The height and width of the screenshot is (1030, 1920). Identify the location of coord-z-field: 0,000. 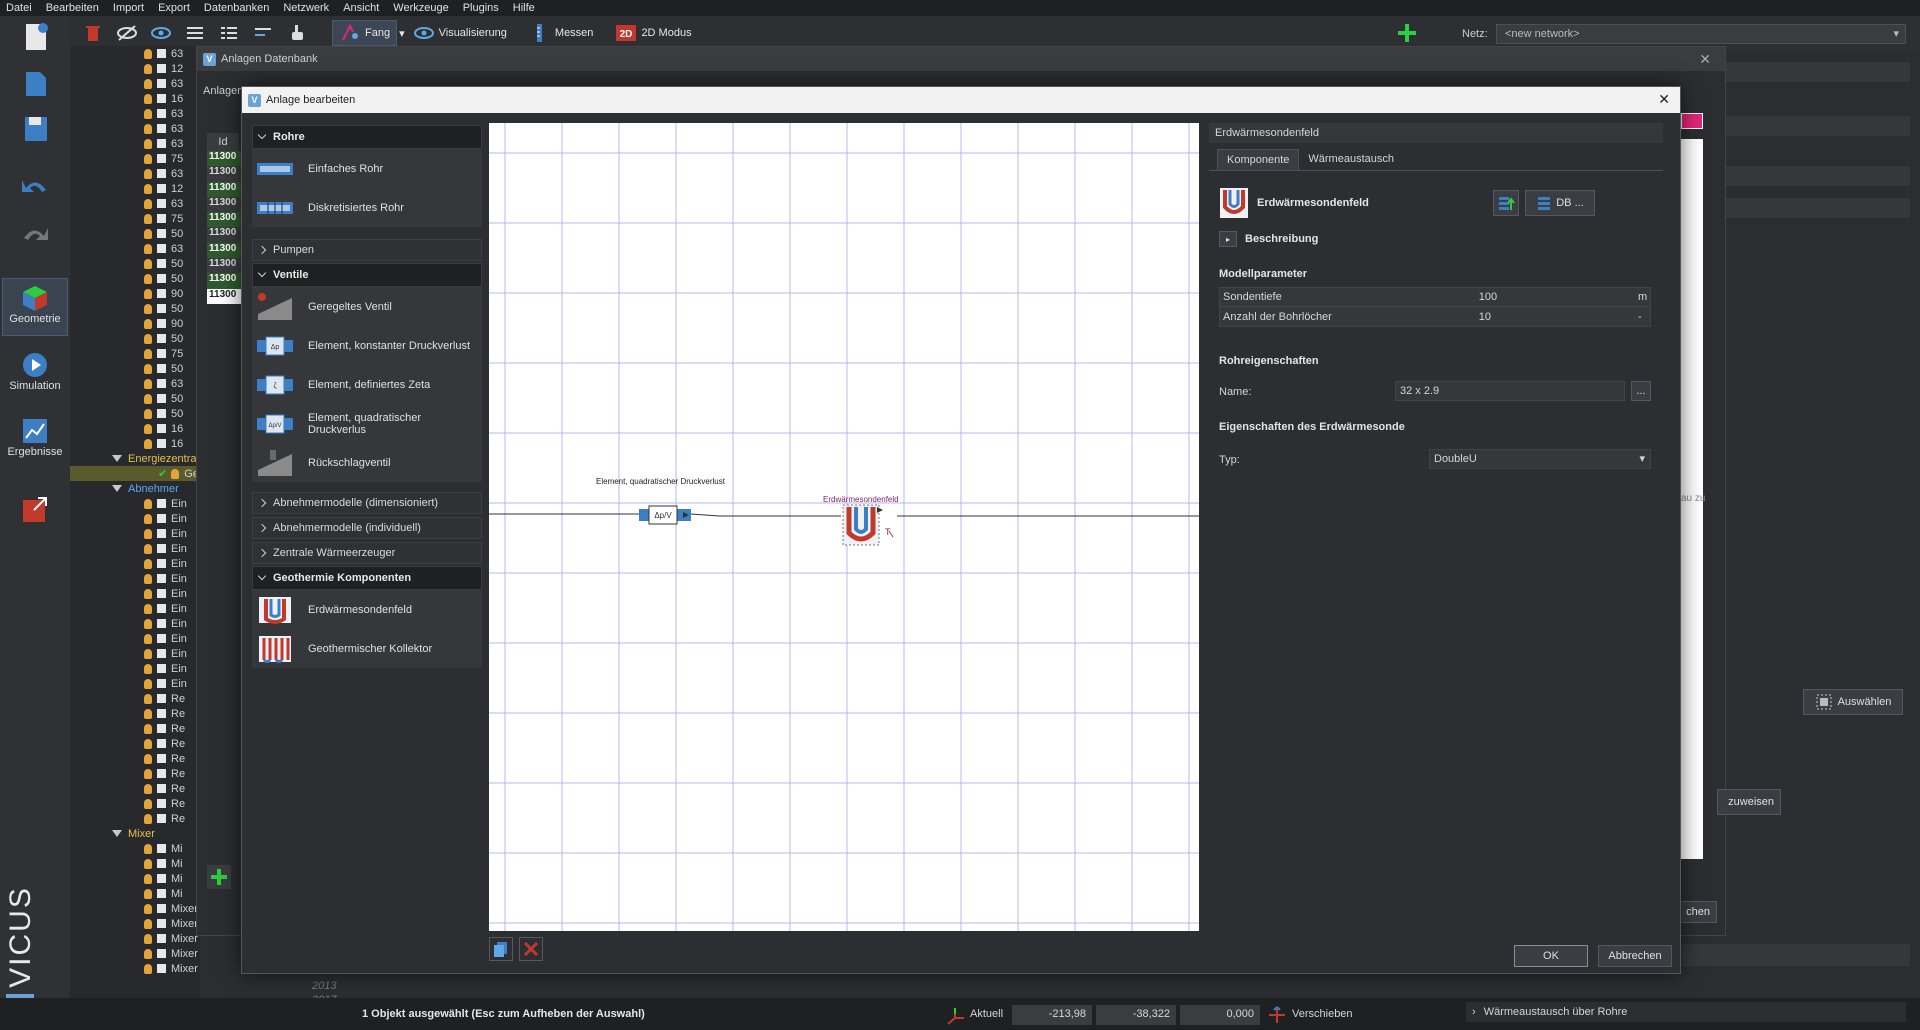
(1220, 1015).